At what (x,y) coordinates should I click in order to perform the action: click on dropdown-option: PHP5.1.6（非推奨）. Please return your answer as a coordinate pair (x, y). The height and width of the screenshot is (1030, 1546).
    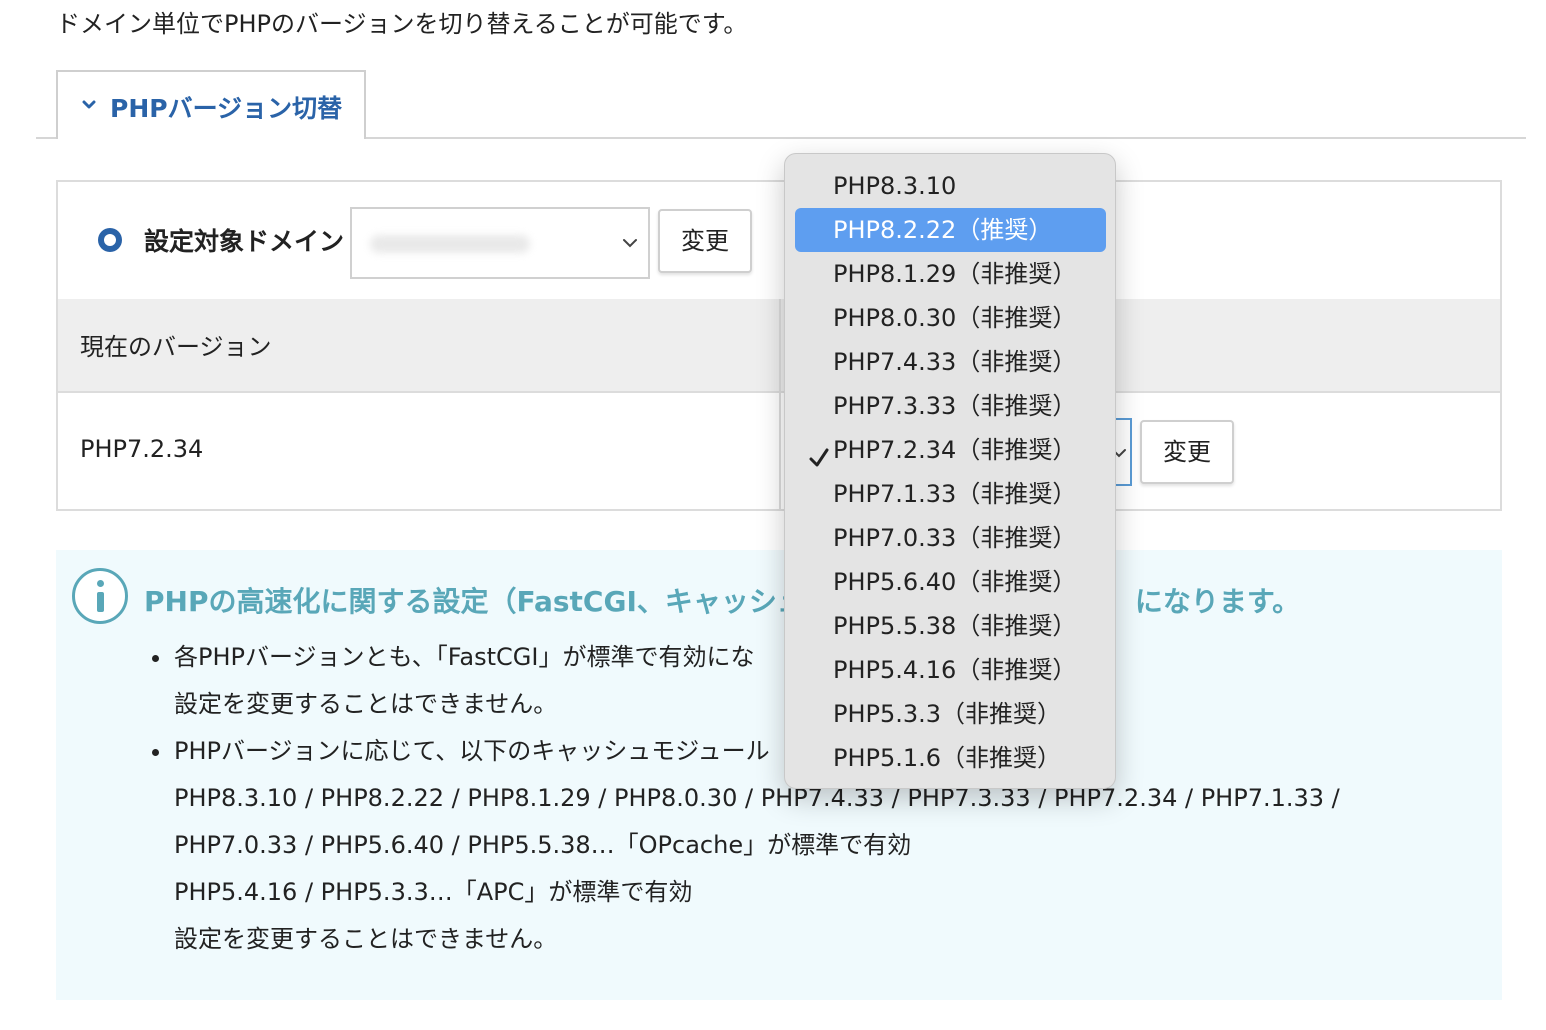
    Looking at the image, I should click on (950, 758).